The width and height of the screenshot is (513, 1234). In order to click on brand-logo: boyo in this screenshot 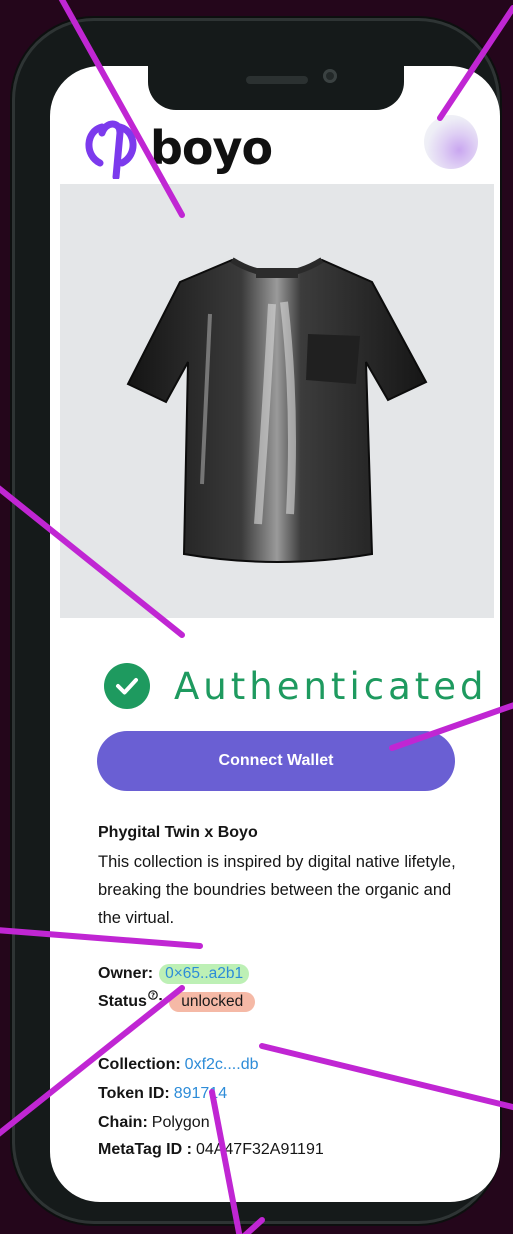, I will do `click(176, 148)`.